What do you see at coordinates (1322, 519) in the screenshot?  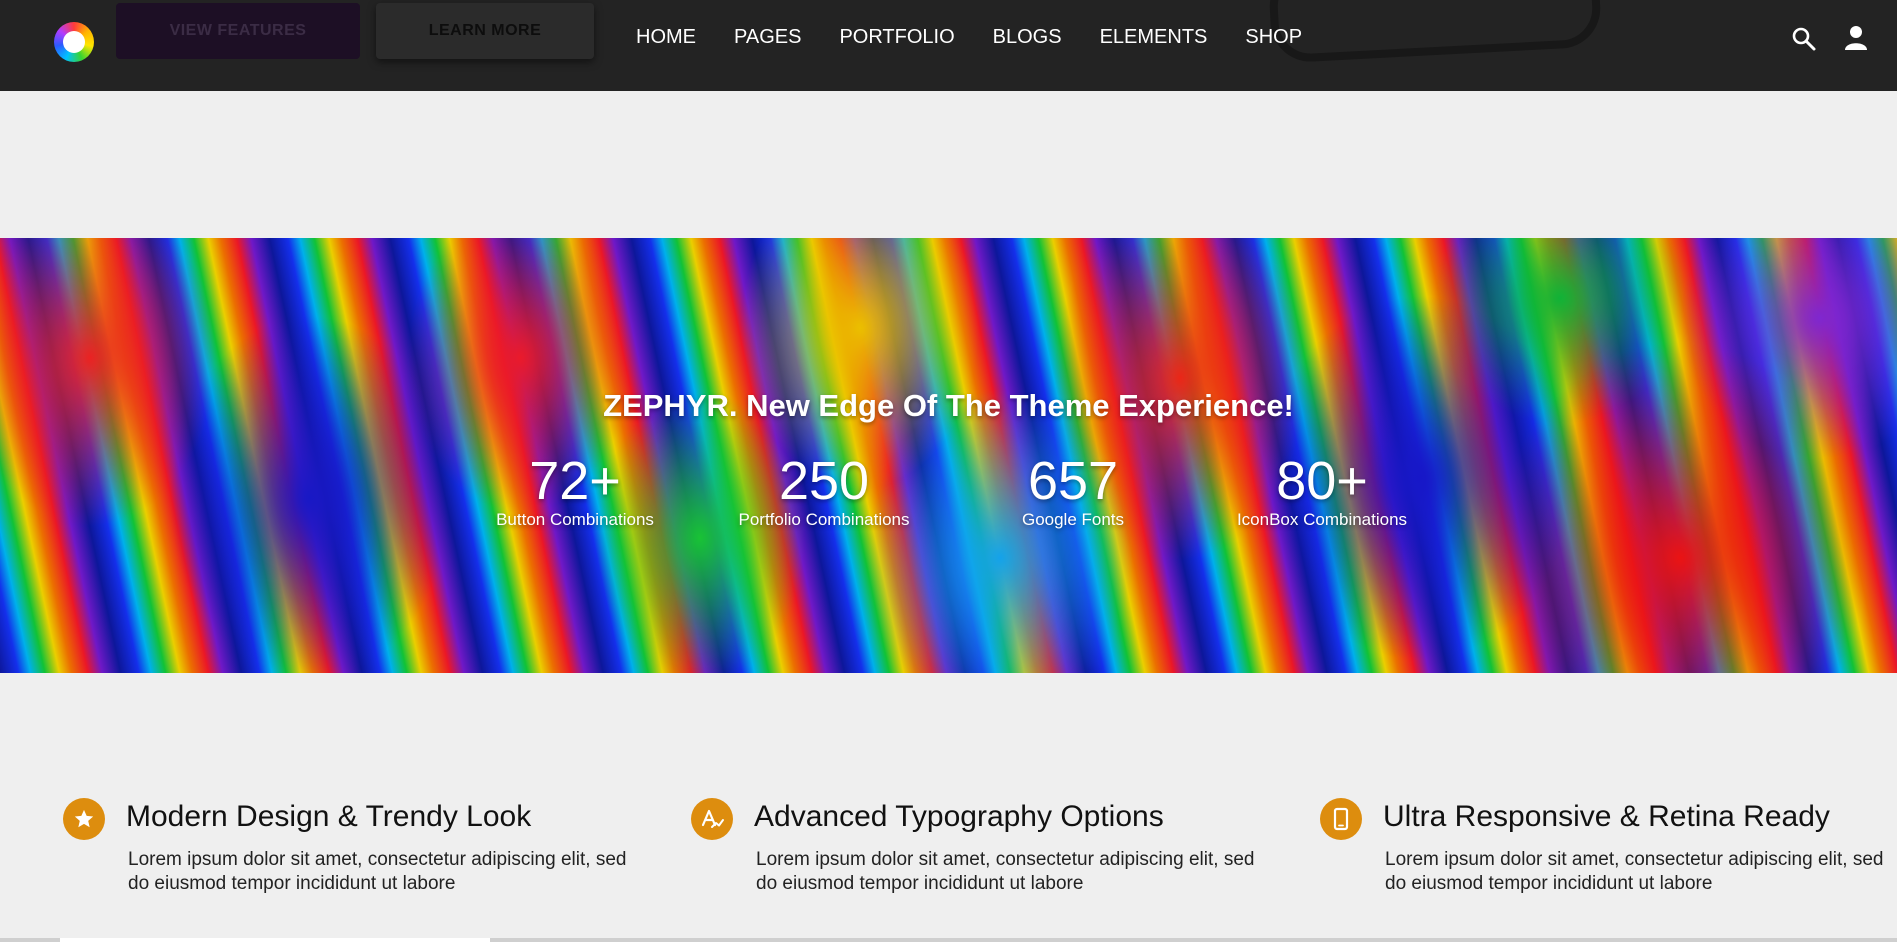 I see `stat-label: IconBox Combinations` at bounding box center [1322, 519].